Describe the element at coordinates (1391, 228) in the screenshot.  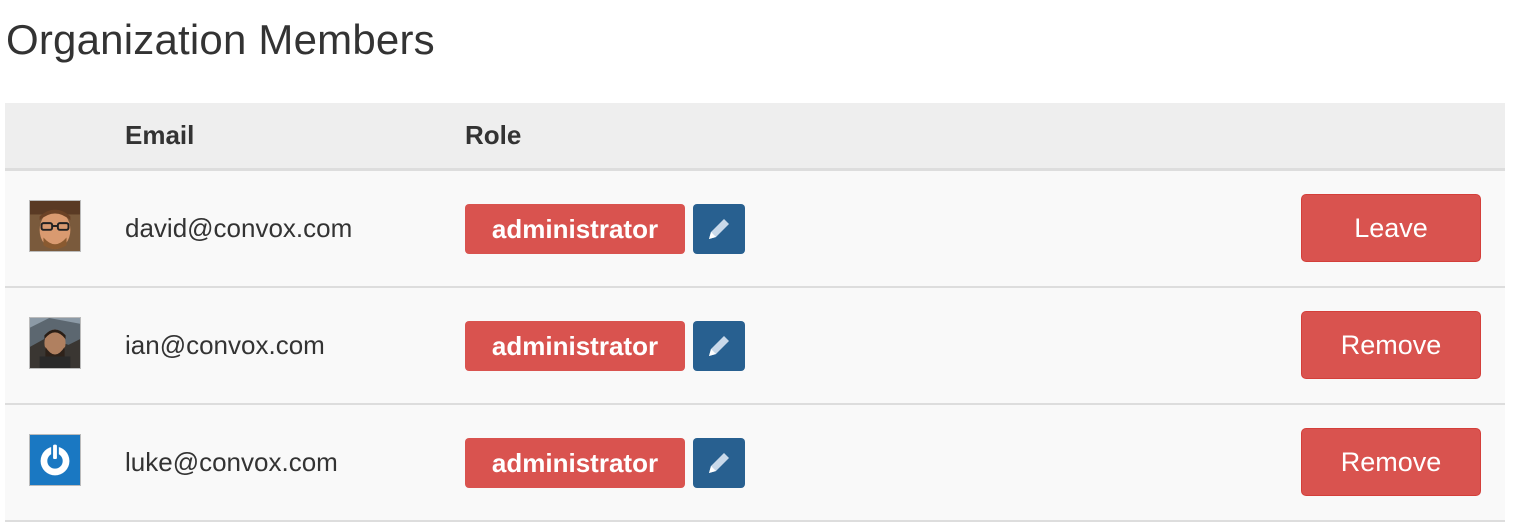
I see `leave-button: Leave` at that location.